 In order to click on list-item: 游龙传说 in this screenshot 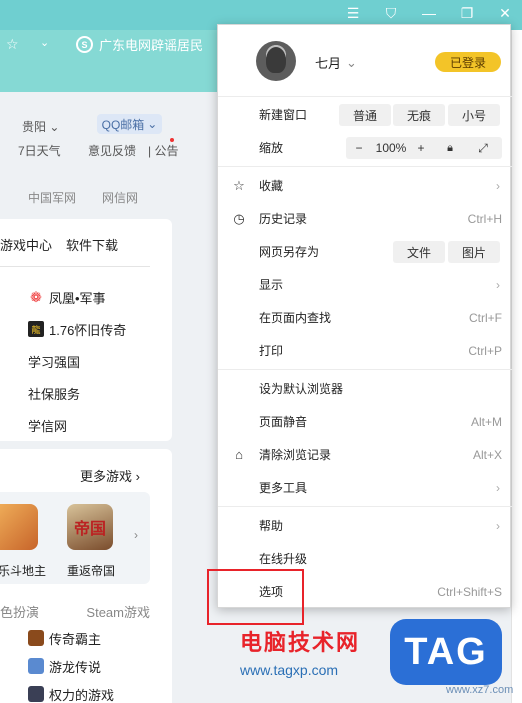, I will do `click(71, 666)`.